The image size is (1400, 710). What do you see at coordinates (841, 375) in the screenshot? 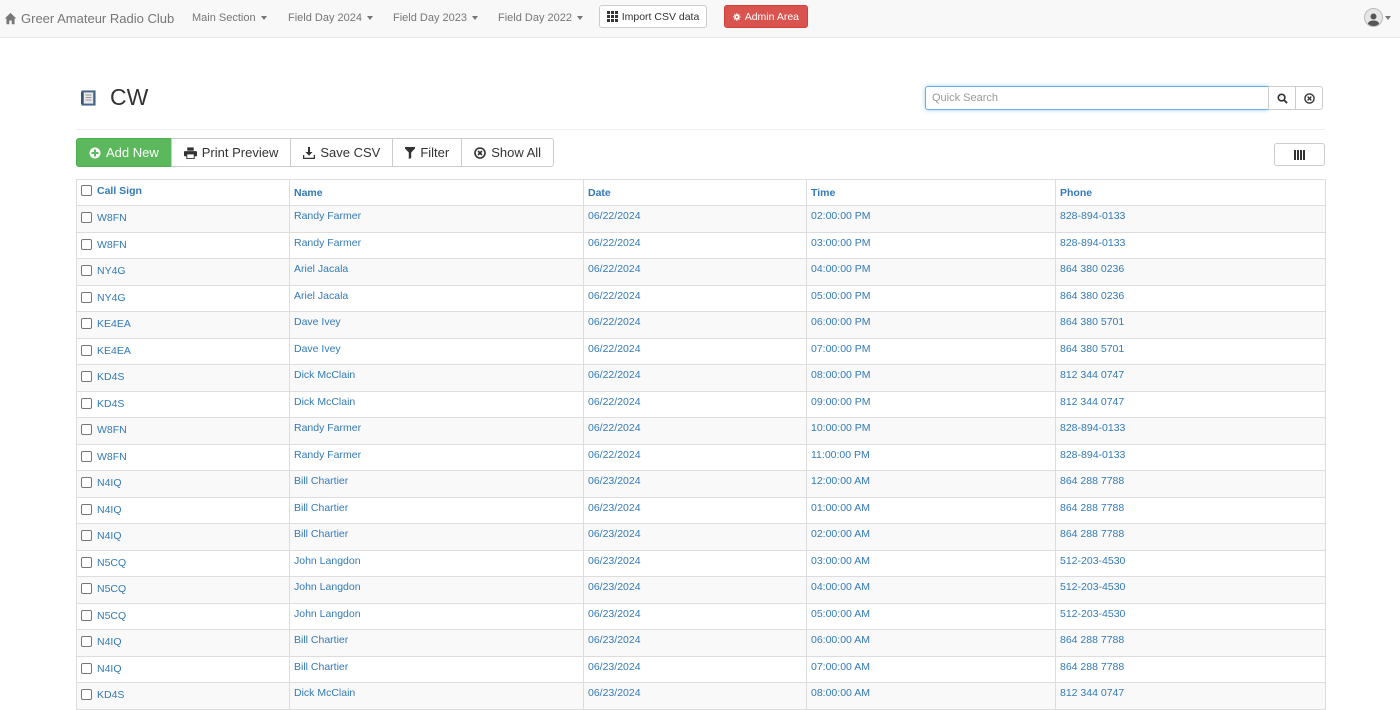
I see `time-link: 08:00:00 PM` at bounding box center [841, 375].